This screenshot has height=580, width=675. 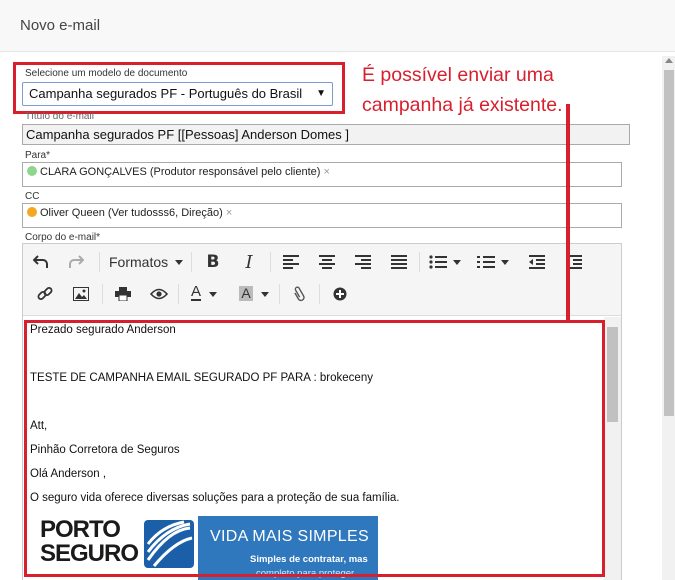 I want to click on editor-toolbar: Formatos B I A A, so click(x=322, y=280).